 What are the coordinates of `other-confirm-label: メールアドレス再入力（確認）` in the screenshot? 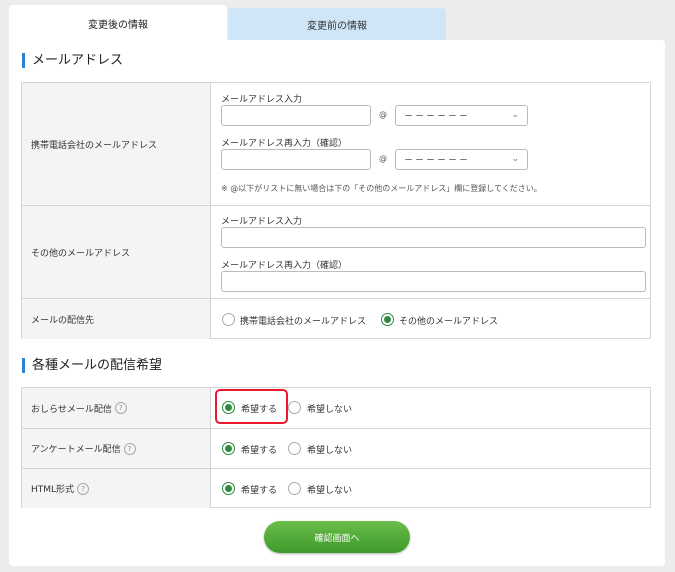 It's located at (284, 266).